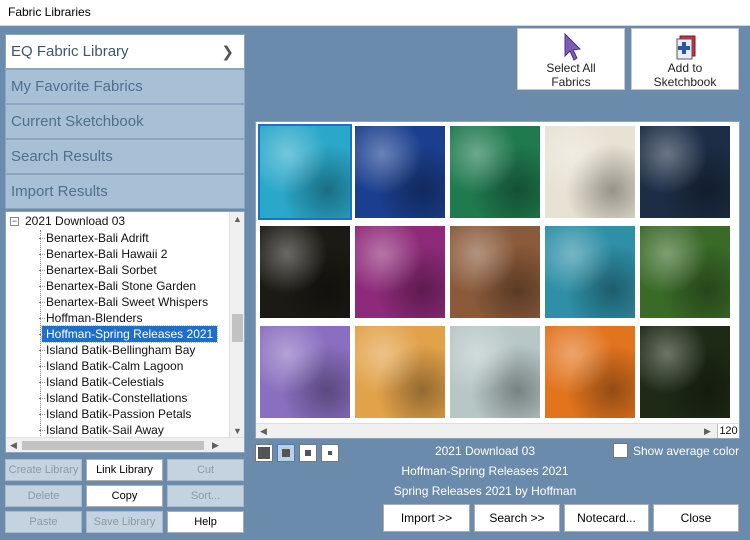 Image resolution: width=750 pixels, height=540 pixels. I want to click on create-library-button: Create Library, so click(43, 470).